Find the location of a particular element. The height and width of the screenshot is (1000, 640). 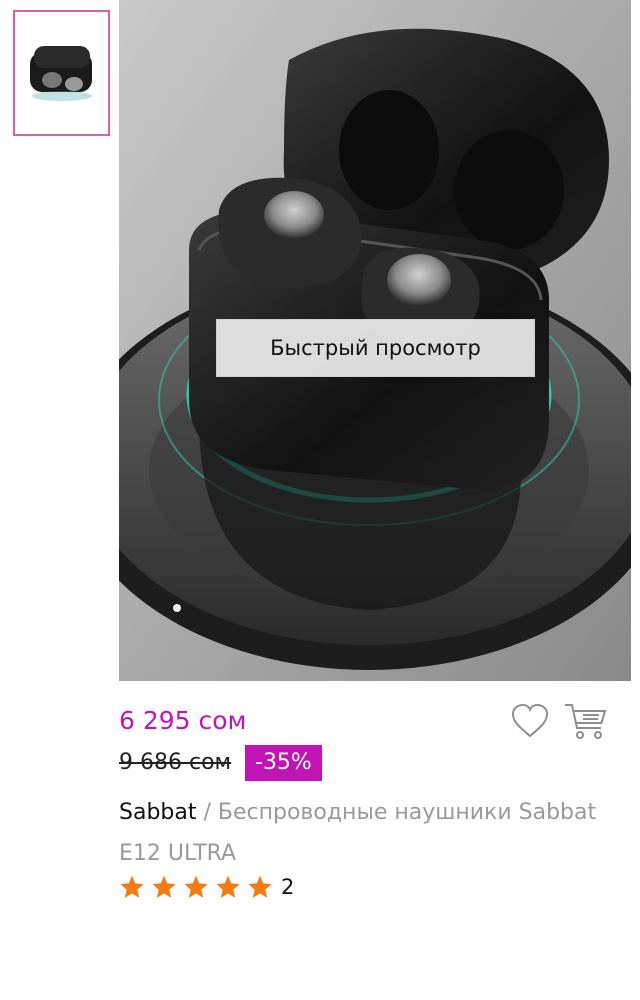

rating: 2 is located at coordinates (206, 887).